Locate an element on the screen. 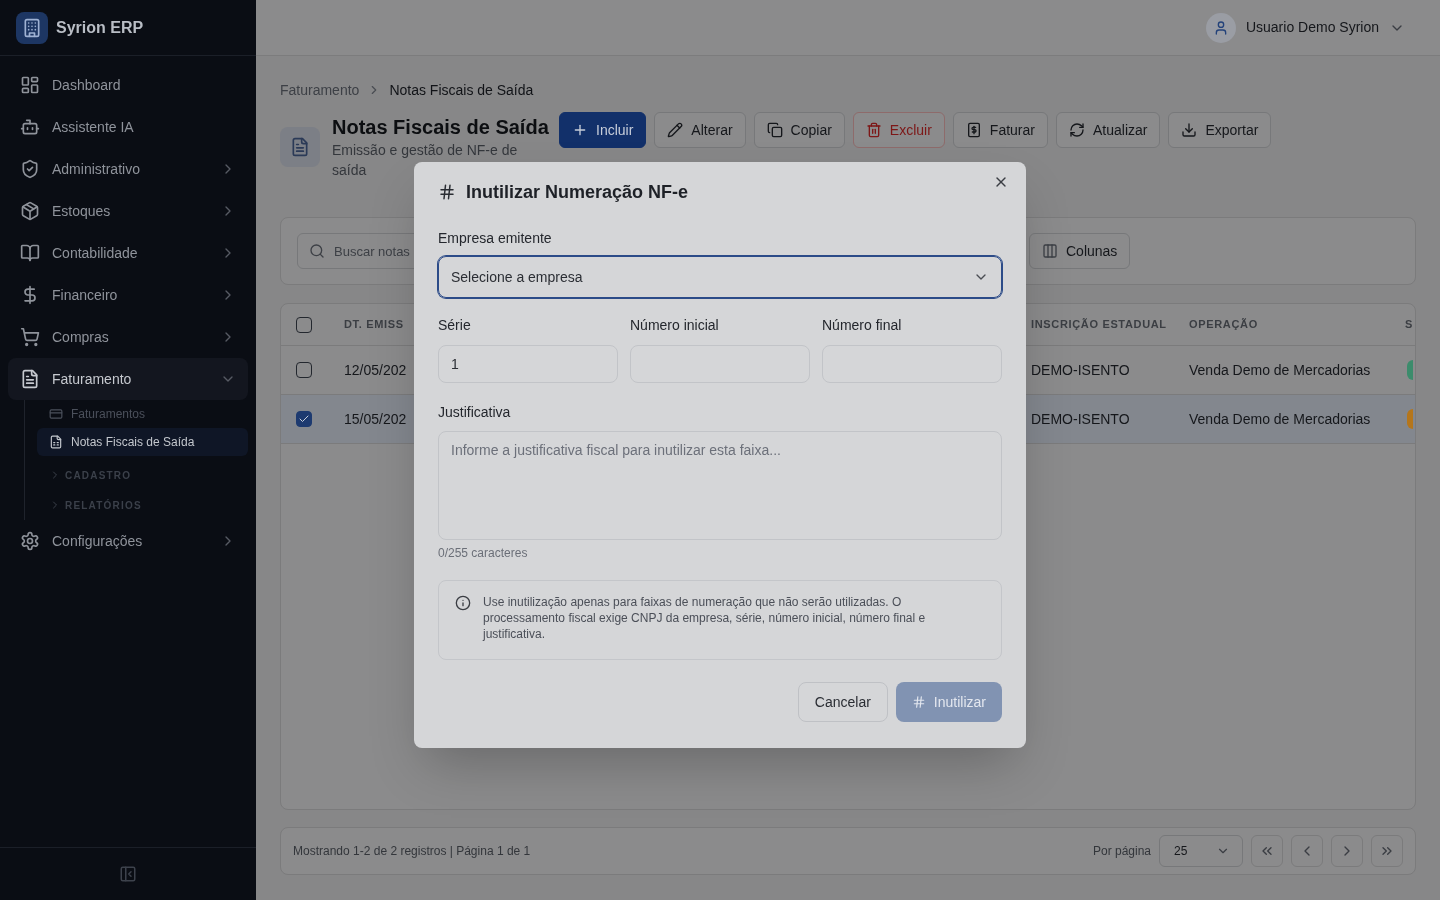 This screenshot has height=900, width=1440. field-label: Série is located at coordinates (454, 325).